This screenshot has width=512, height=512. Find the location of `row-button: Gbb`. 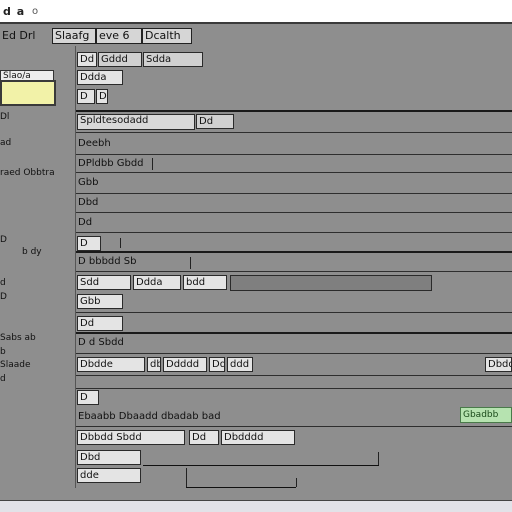

row-button: Gbb is located at coordinates (100, 301).